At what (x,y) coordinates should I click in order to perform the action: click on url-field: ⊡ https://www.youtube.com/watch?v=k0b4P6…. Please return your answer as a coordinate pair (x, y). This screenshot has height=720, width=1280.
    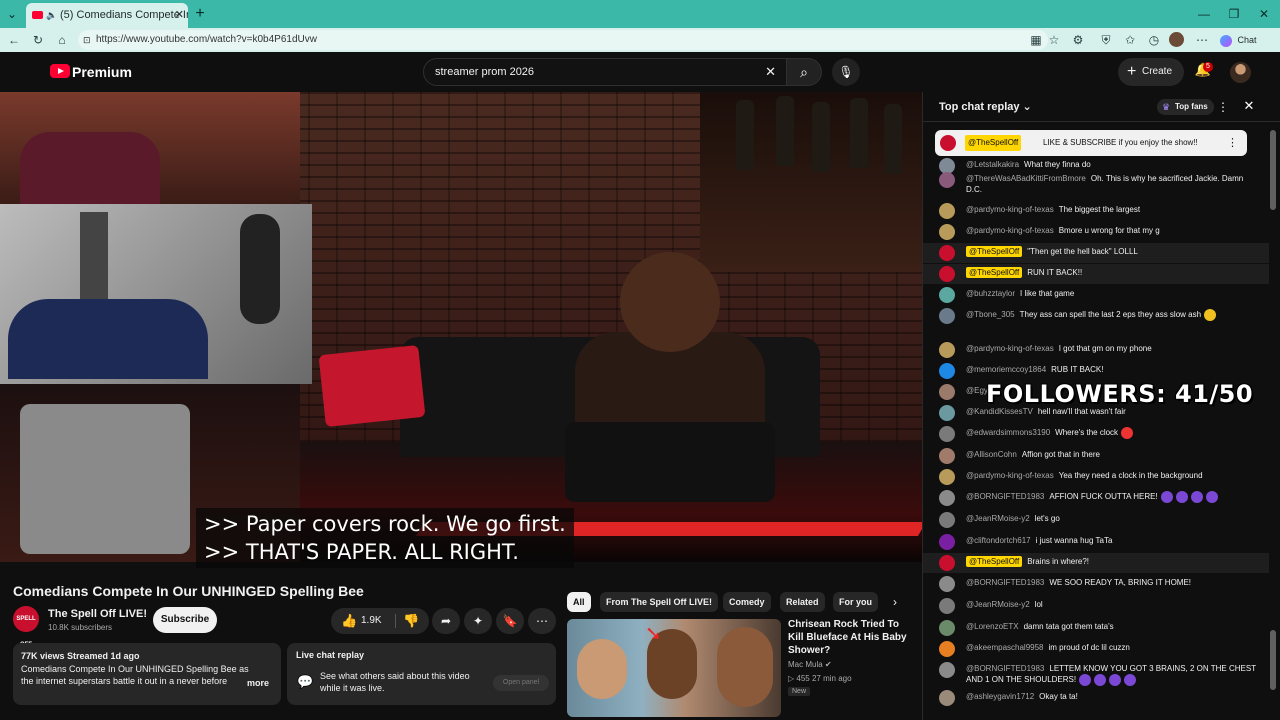
    Looking at the image, I should click on (563, 40).